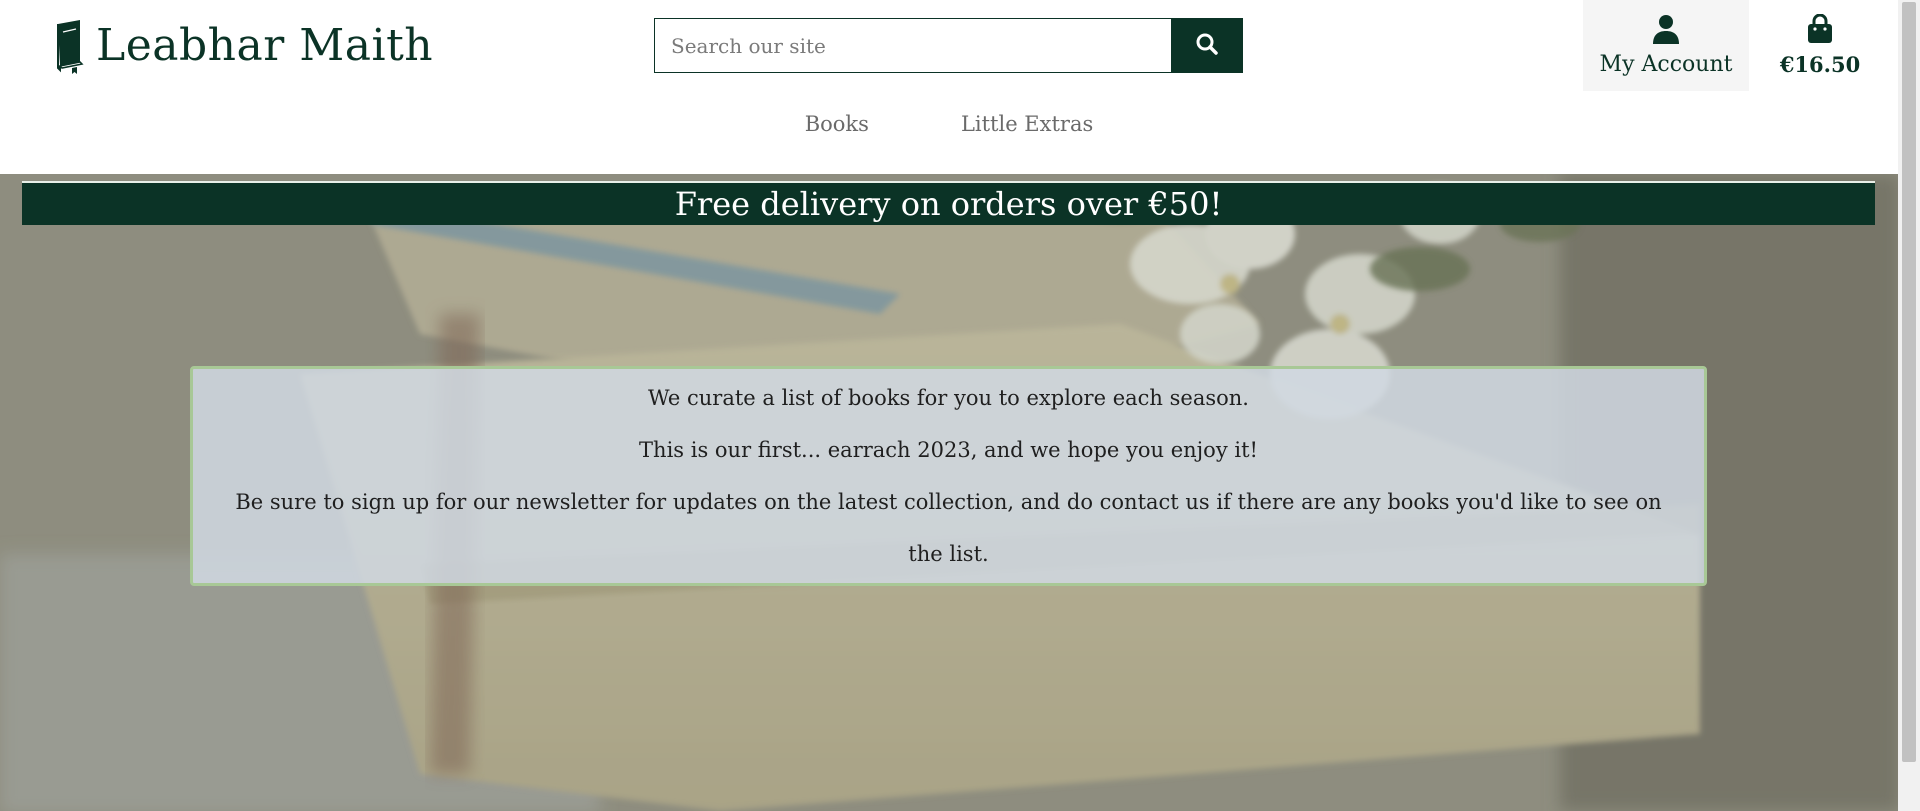  I want to click on my-account-label: My Account, so click(1666, 64).